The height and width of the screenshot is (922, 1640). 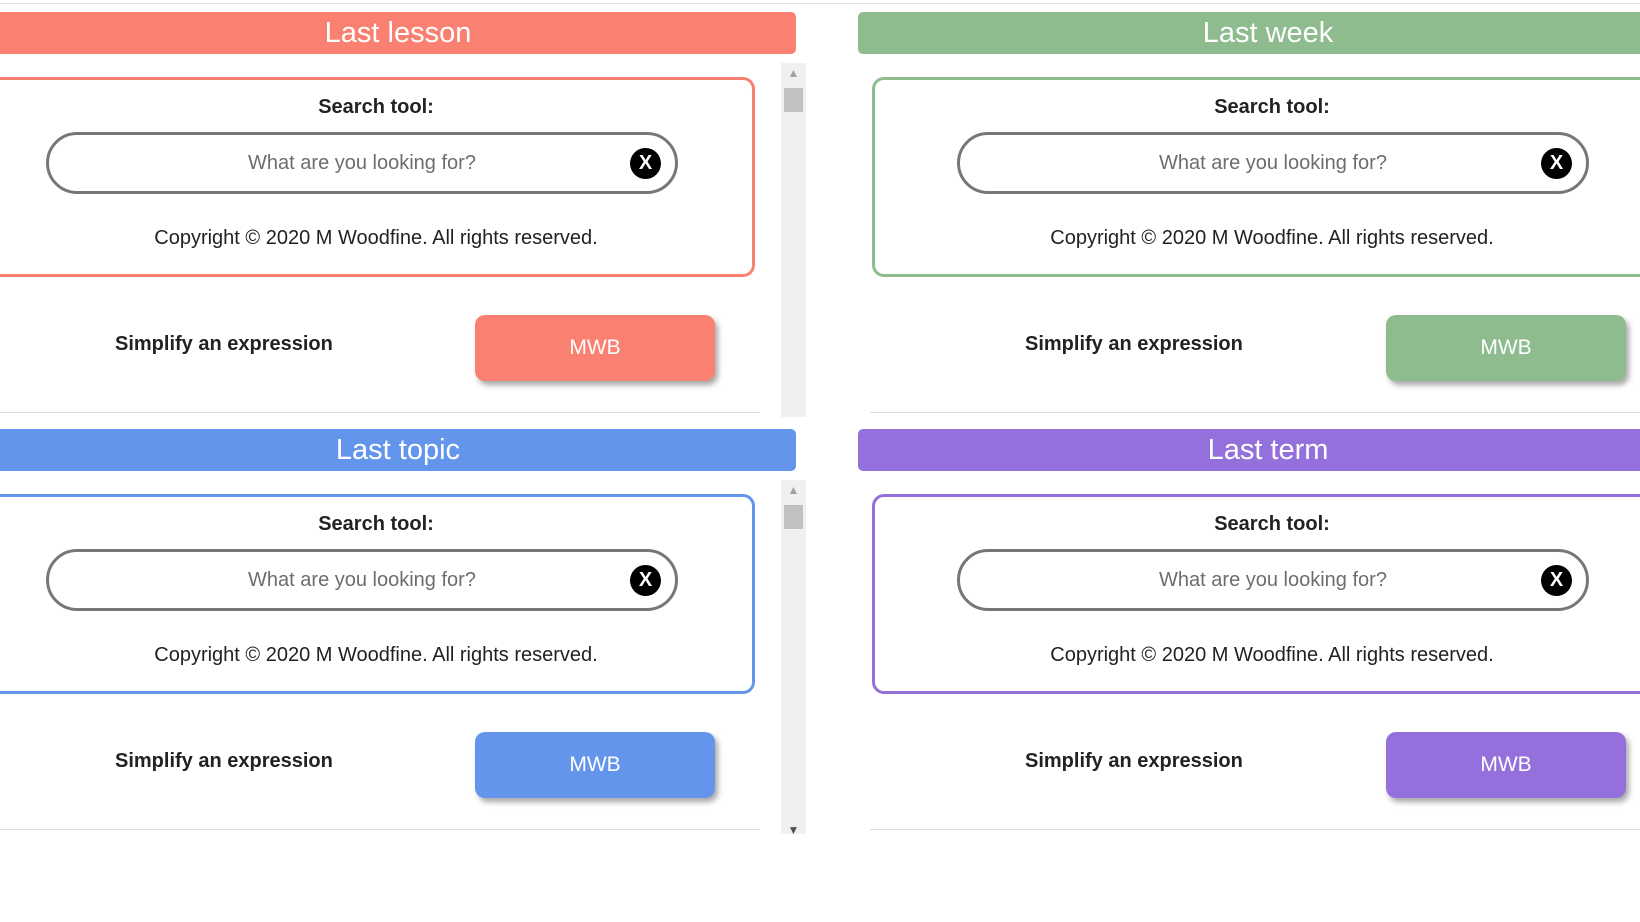 I want to click on section-header: Last lesson, so click(x=398, y=33).